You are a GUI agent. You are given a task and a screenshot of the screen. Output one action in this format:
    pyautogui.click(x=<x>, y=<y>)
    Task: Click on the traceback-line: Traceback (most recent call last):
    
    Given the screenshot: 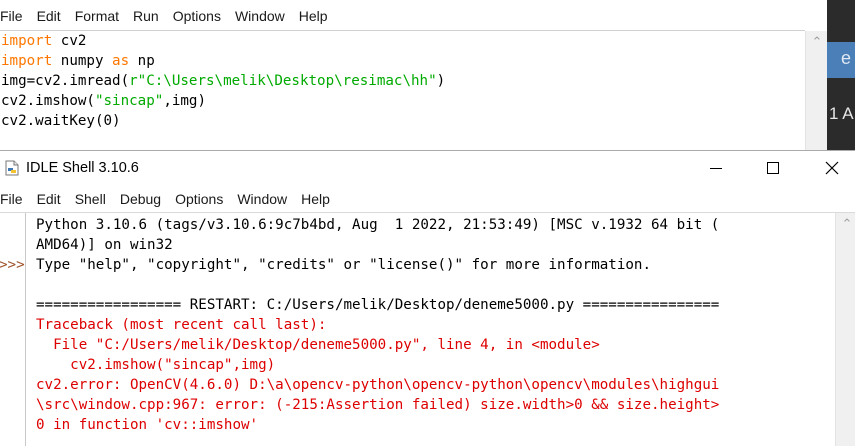 What is the action you would take?
    pyautogui.click(x=181, y=325)
    